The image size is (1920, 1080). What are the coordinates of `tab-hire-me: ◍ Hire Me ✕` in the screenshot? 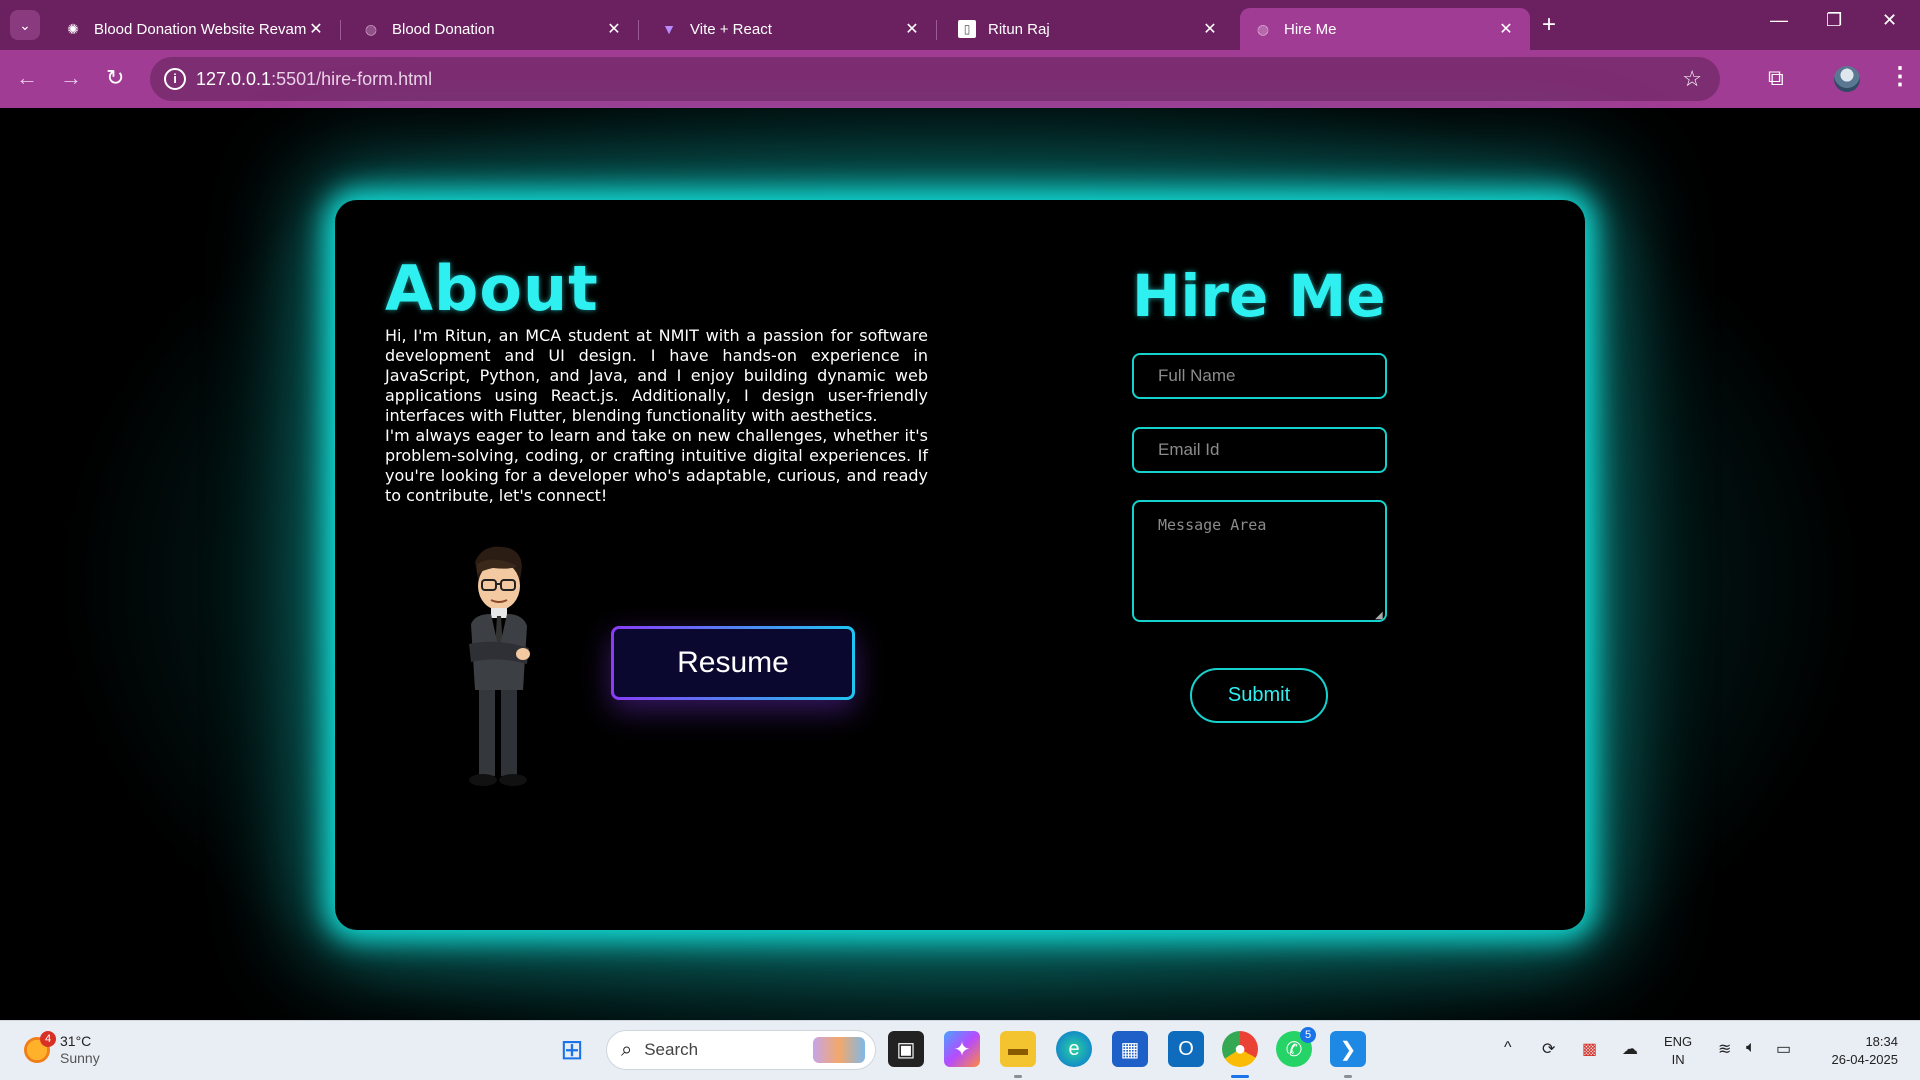 It's located at (1385, 29).